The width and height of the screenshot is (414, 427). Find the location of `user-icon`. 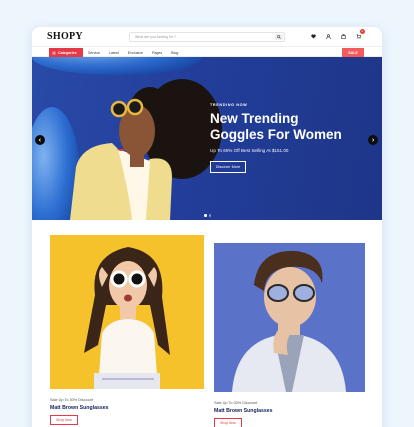

user-icon is located at coordinates (328, 36).